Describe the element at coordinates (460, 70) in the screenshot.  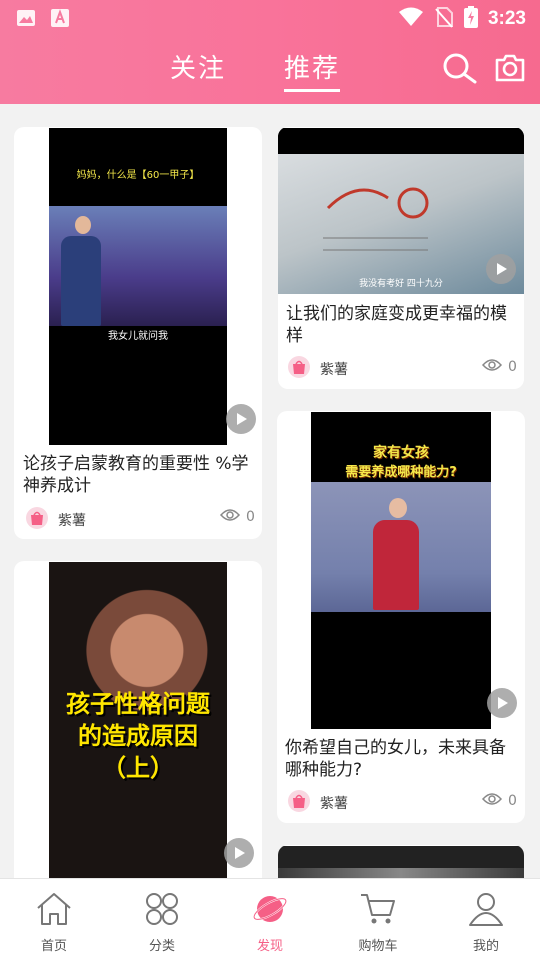
I see `search-icon` at that location.